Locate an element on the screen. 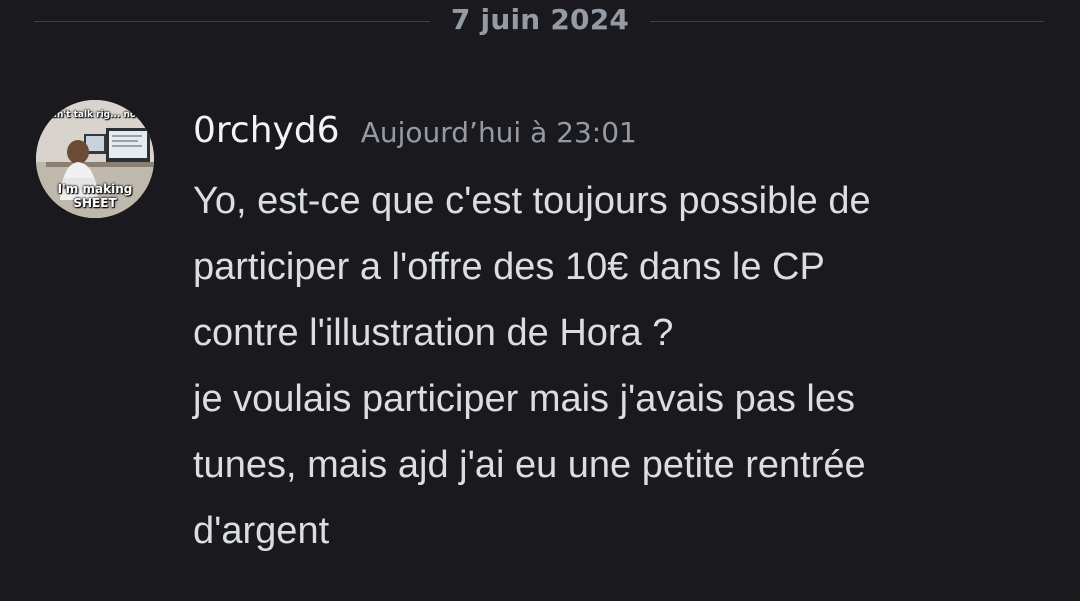  divider-date: 7 juin 2024 is located at coordinates (540, 19).